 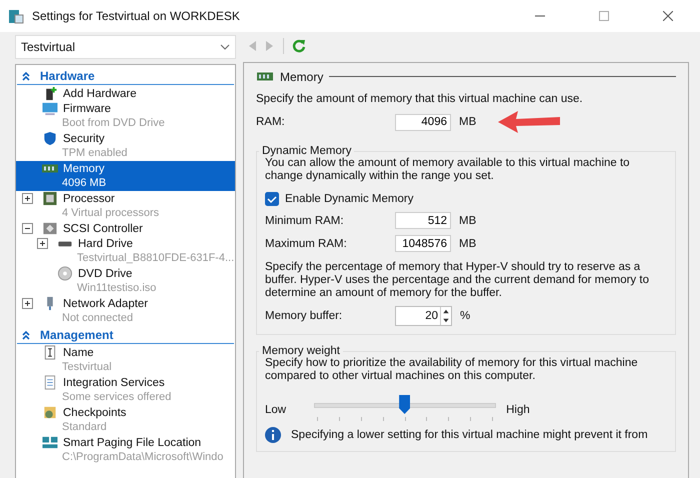 I want to click on window-title: Settings for Testvirtual on WORKDESK, so click(x=136, y=16).